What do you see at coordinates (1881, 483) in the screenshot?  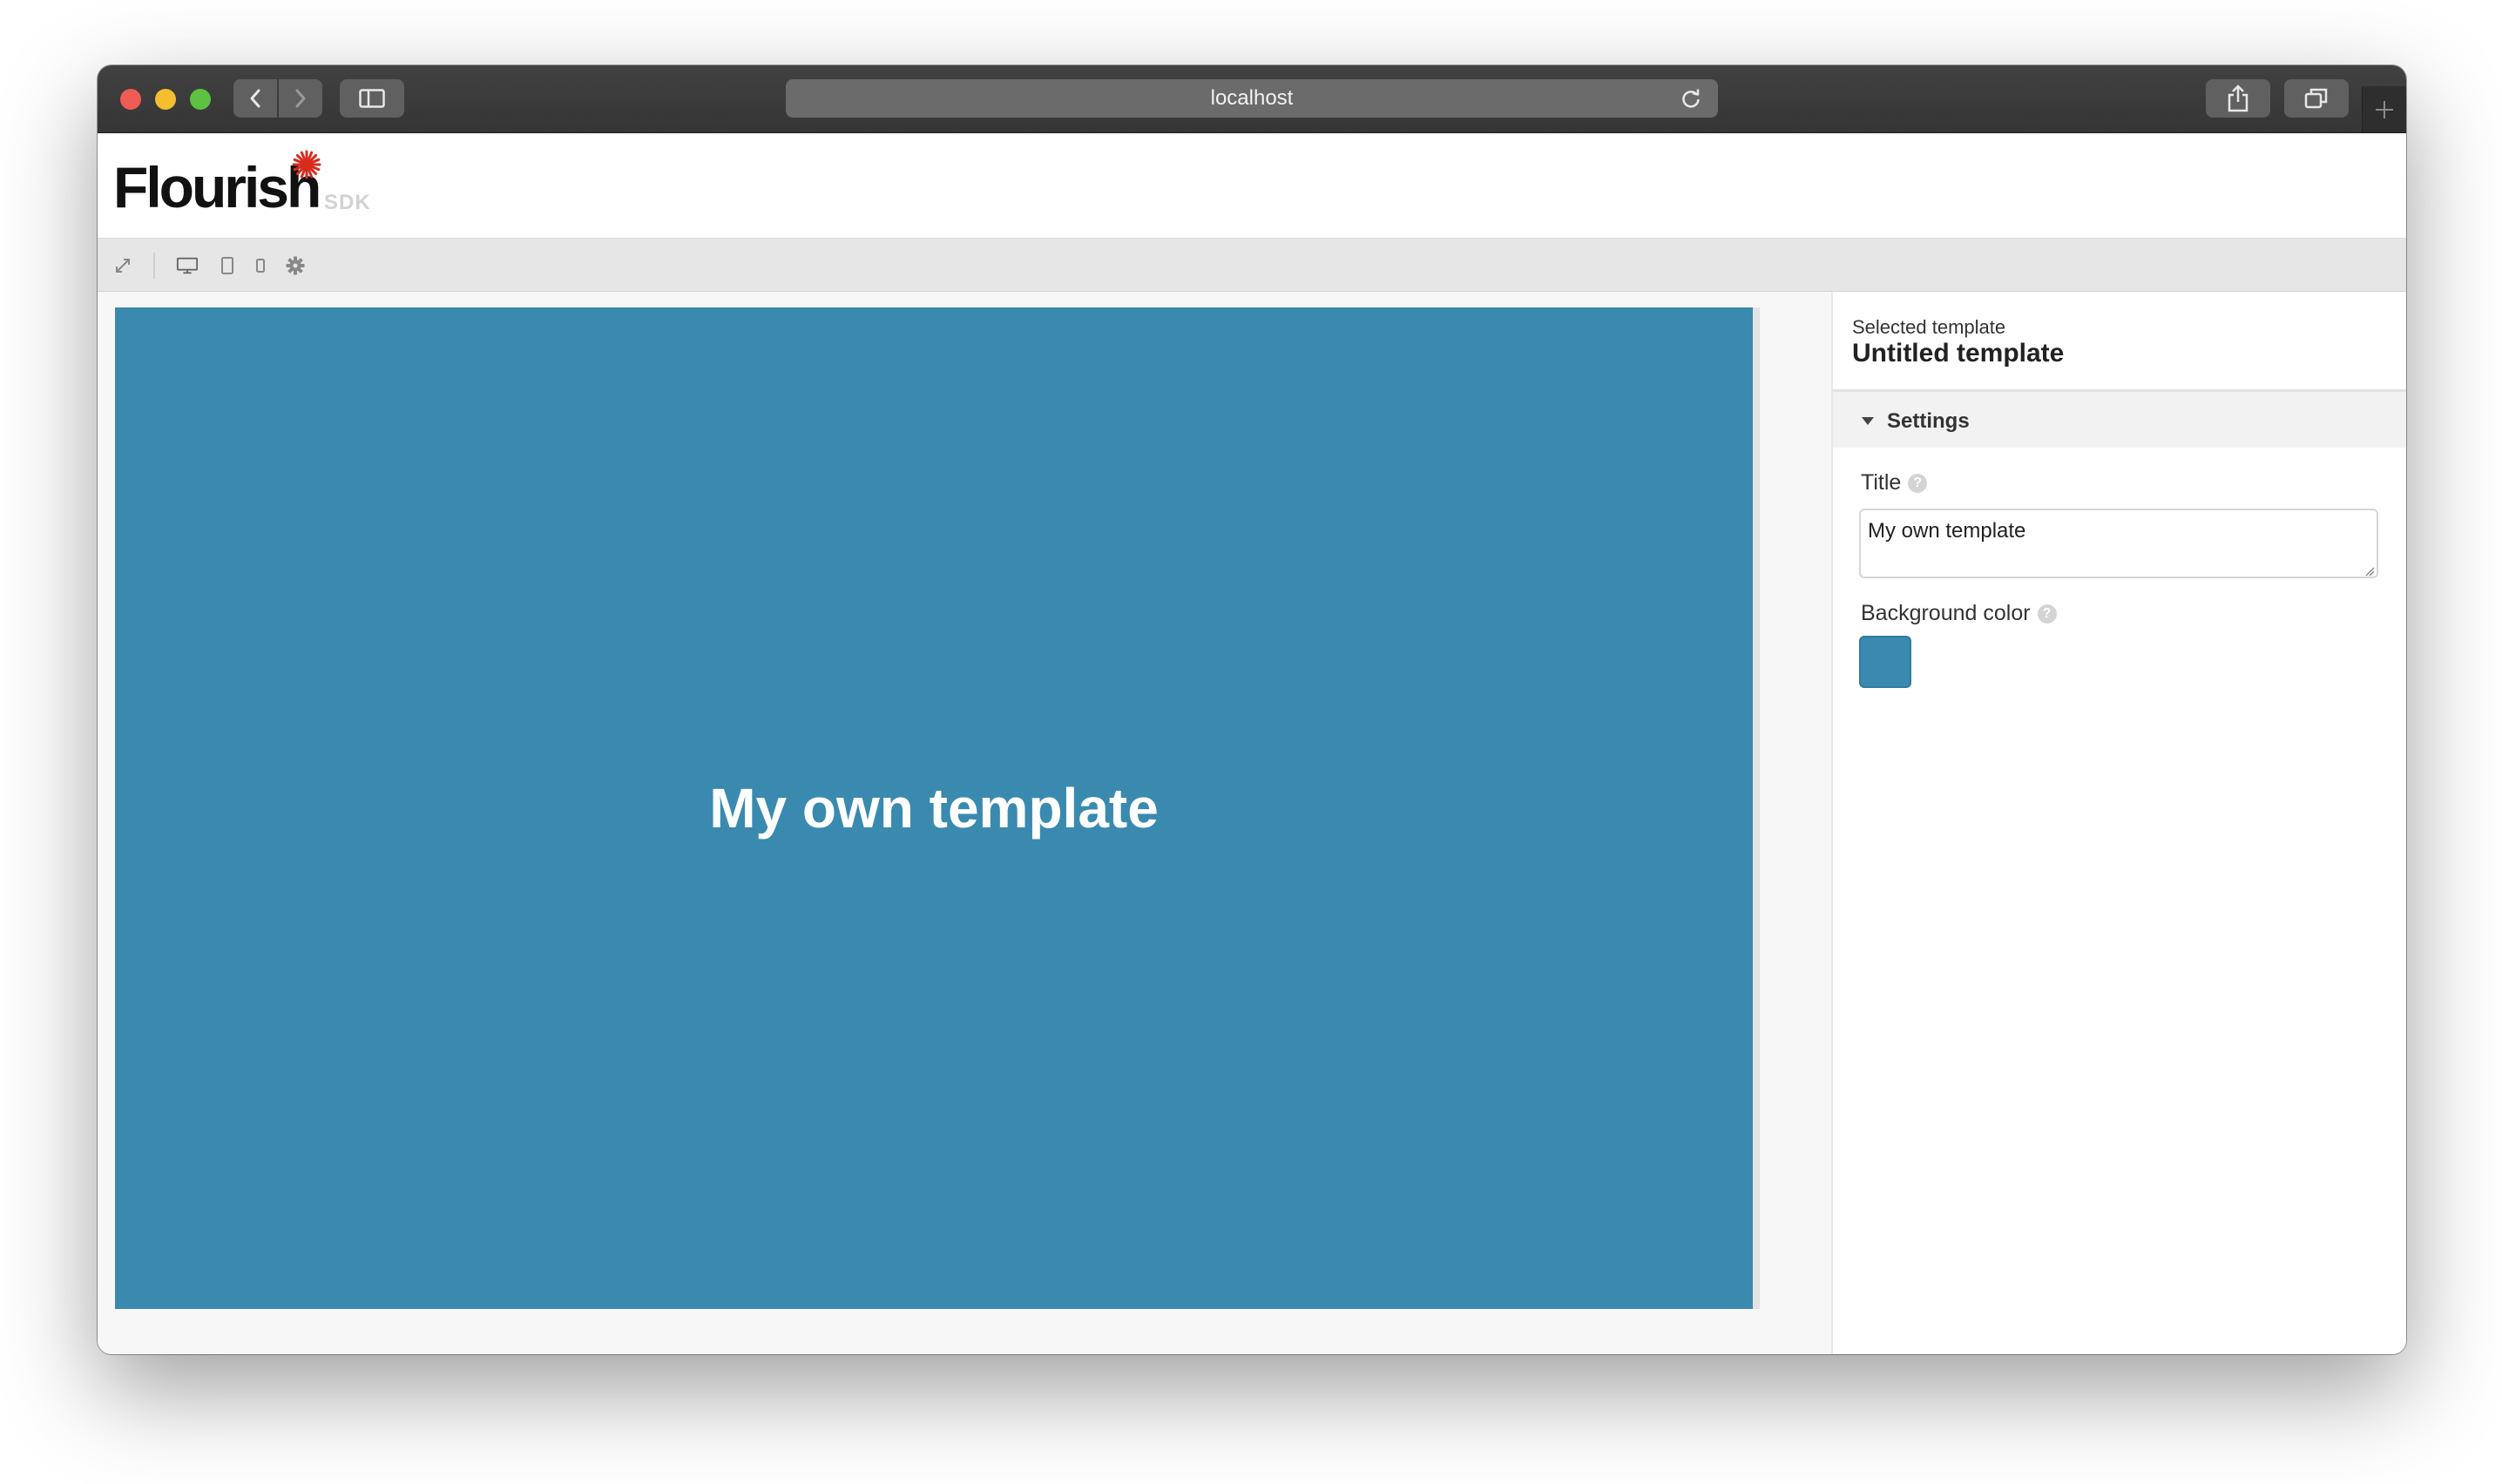 I see `title-label-text: Title` at bounding box center [1881, 483].